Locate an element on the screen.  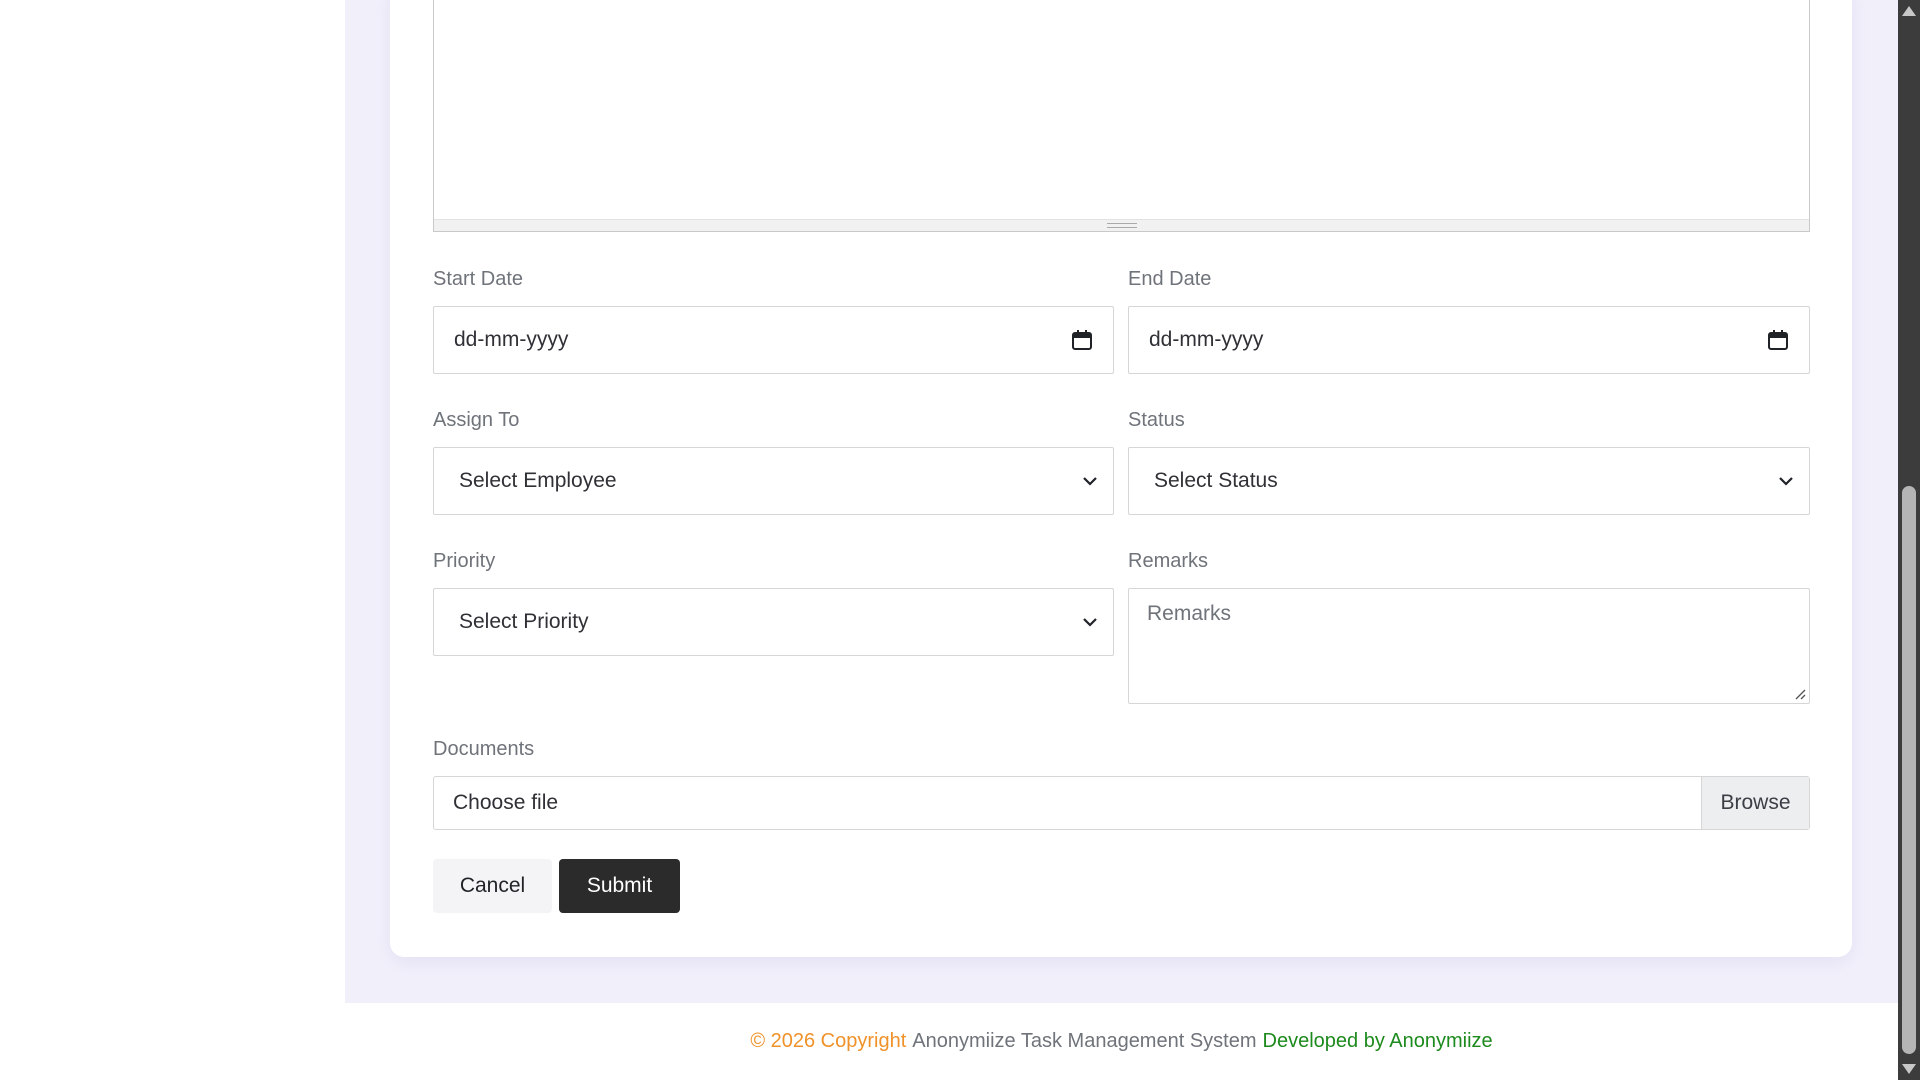
status-select: Select Status is located at coordinates (1469, 481).